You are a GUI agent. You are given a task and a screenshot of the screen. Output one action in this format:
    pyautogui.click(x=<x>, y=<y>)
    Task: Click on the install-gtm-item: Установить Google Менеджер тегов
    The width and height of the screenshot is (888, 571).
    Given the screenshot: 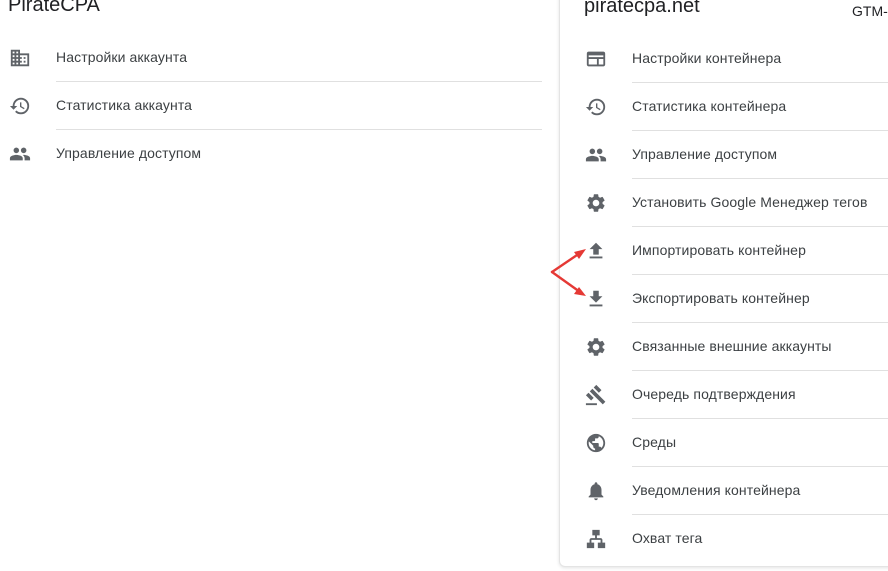 What is the action you would take?
    pyautogui.click(x=724, y=203)
    